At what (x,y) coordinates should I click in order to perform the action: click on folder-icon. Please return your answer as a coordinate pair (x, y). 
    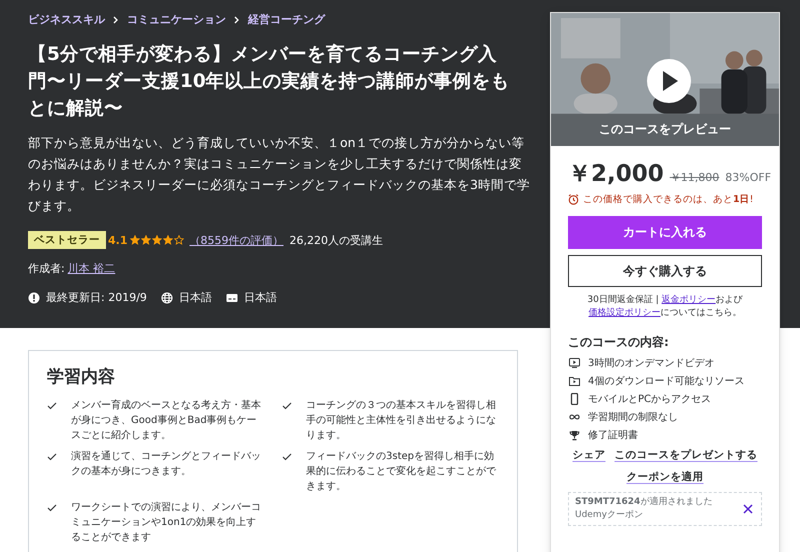
    Looking at the image, I should click on (574, 381).